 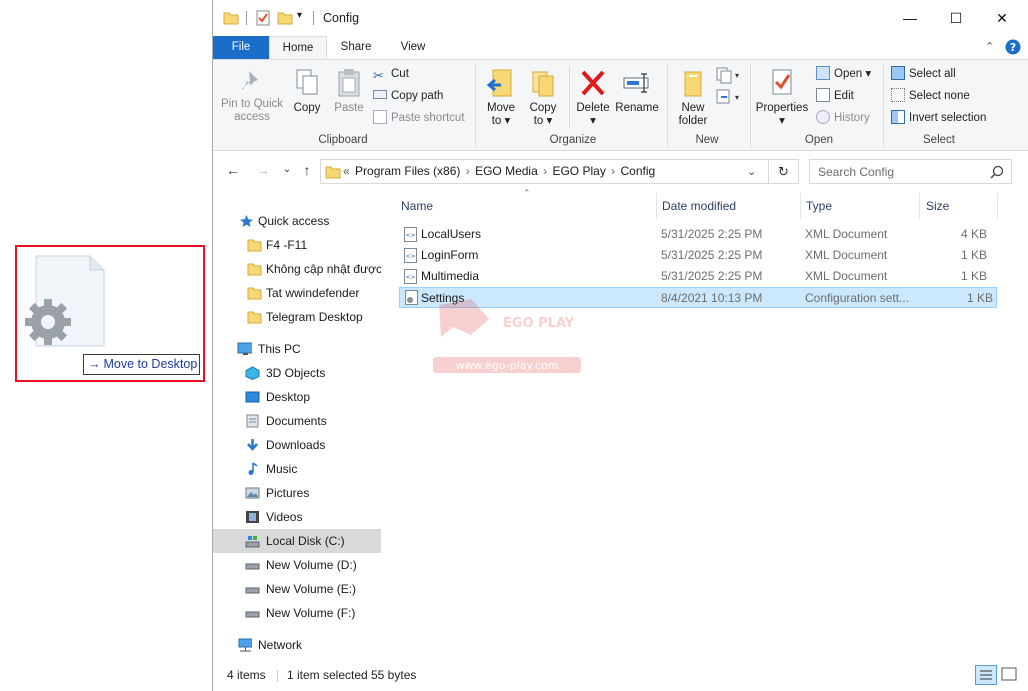 I want to click on large-icons-view-button, so click(x=1010, y=675).